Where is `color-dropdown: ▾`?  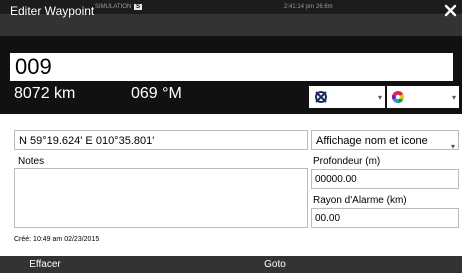
color-dropdown: ▾ is located at coordinates (423, 97).